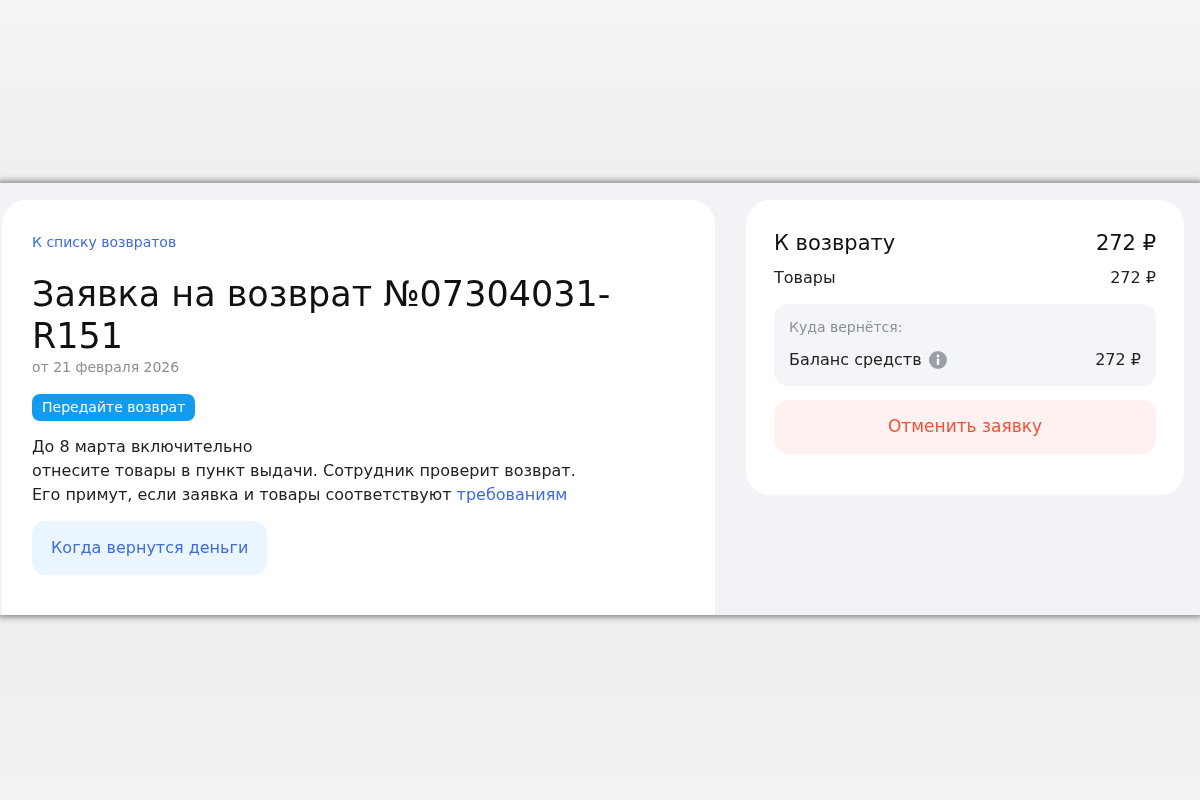 The width and height of the screenshot is (1200, 800). I want to click on total-value: 272 ₽, so click(1125, 243).